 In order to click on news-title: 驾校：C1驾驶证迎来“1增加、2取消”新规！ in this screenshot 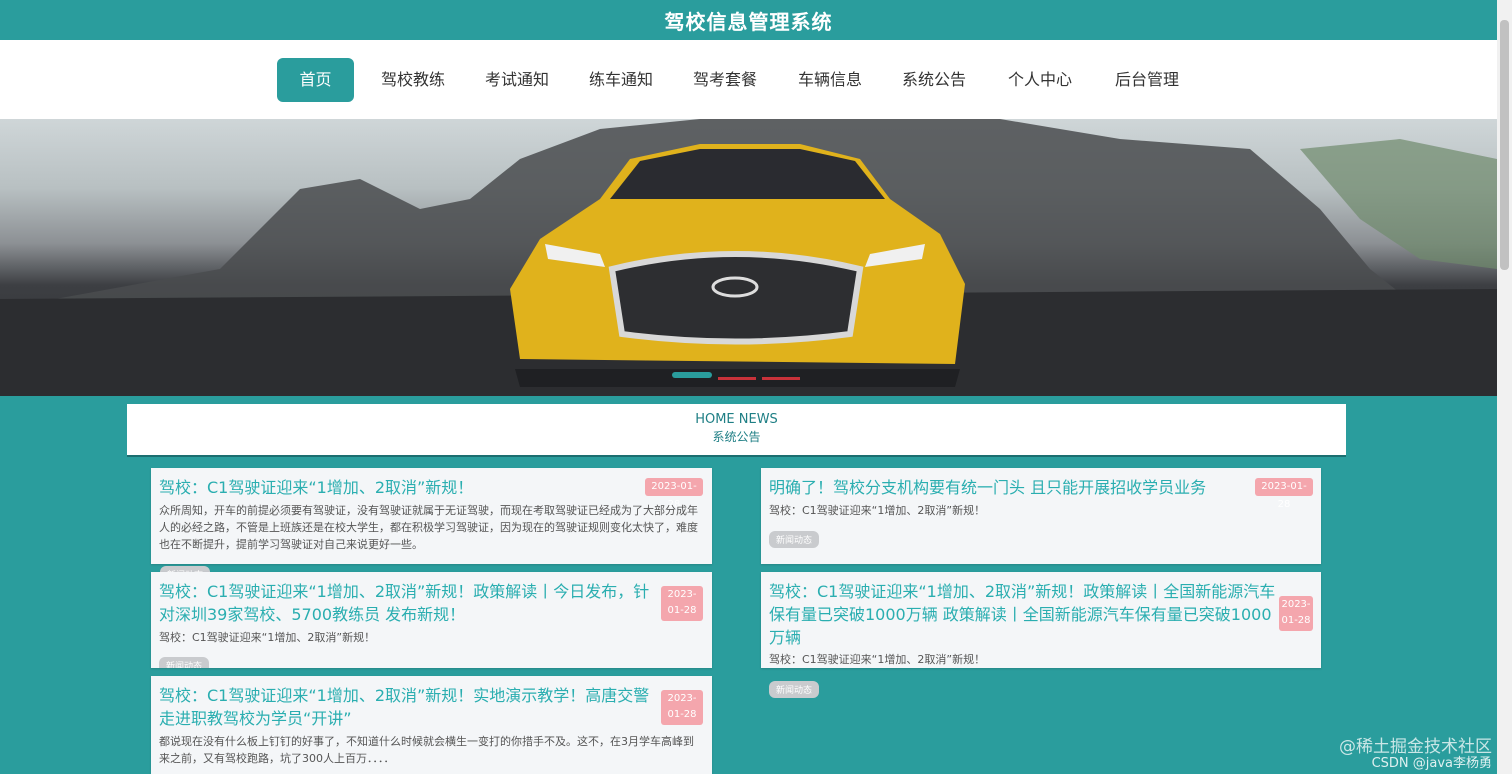, I will do `click(399, 487)`.